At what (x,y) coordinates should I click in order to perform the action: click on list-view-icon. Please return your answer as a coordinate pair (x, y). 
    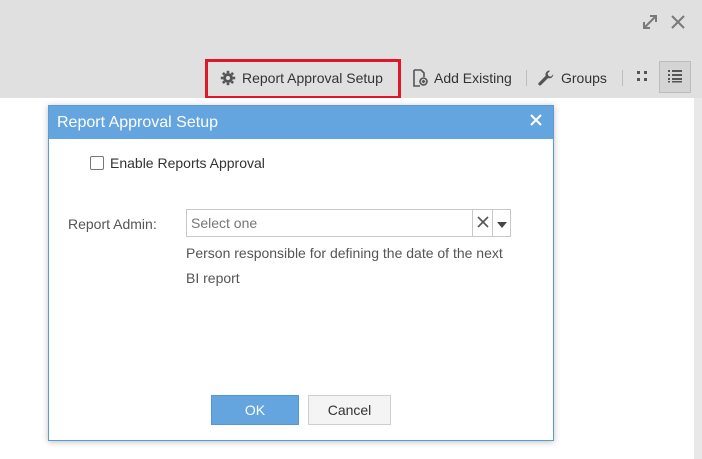
    Looking at the image, I should click on (675, 77).